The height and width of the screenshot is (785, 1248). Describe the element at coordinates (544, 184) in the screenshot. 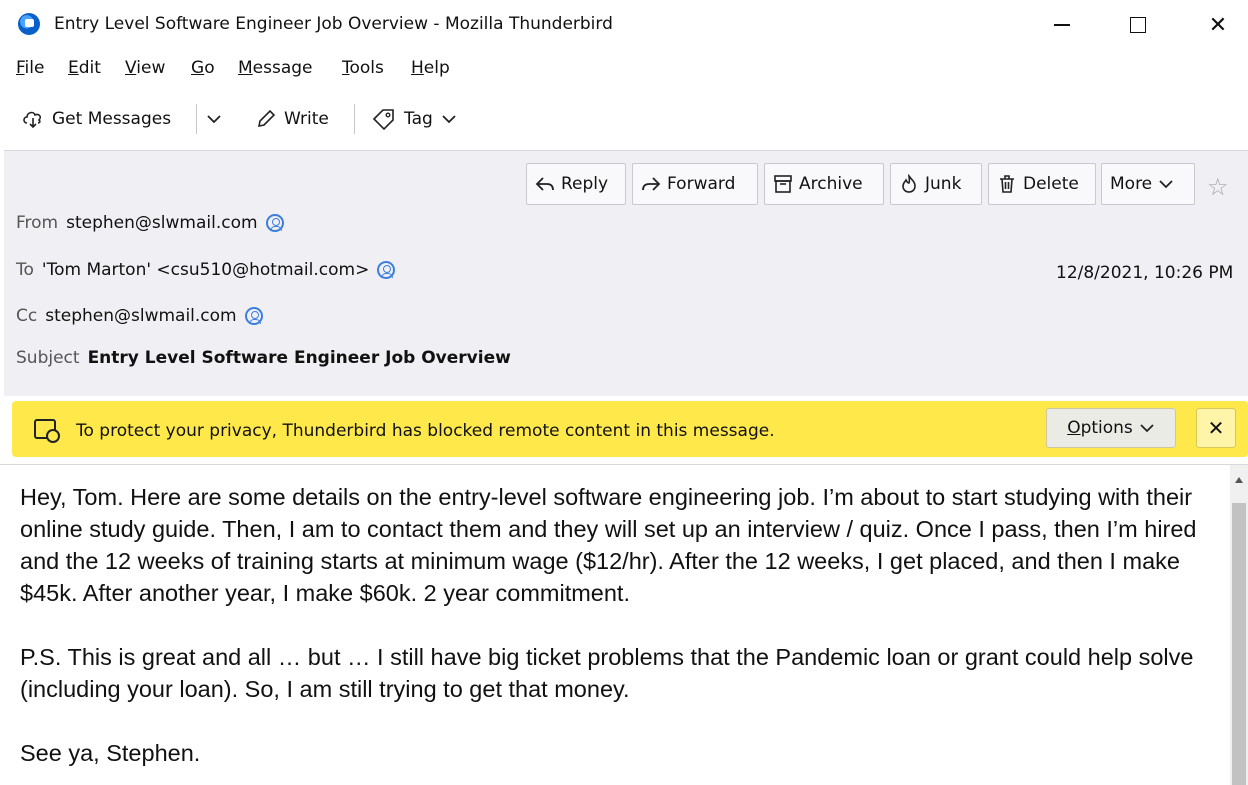

I see `reply-icon` at that location.